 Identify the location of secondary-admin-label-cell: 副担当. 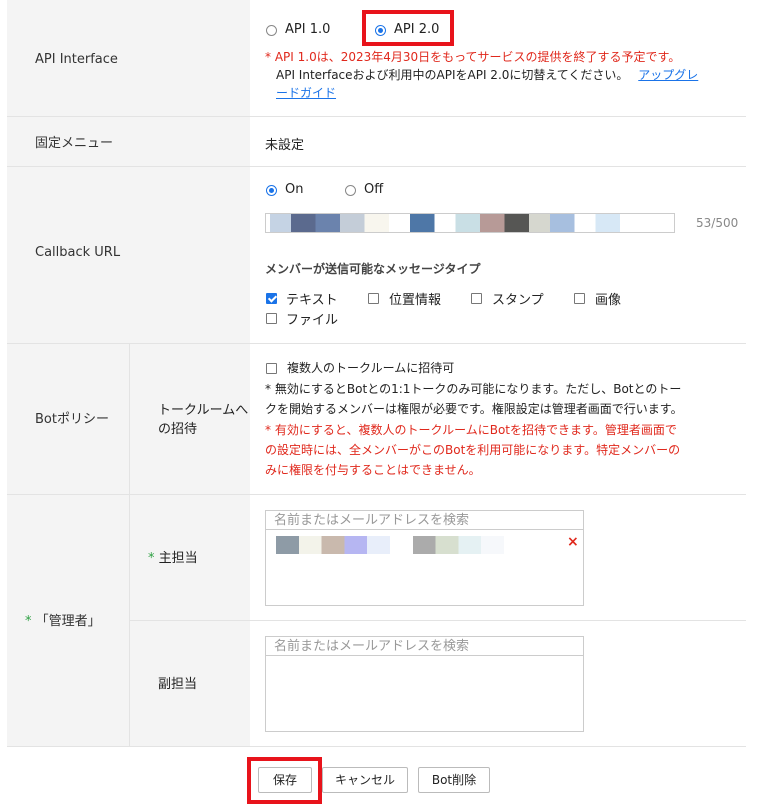
(189, 684).